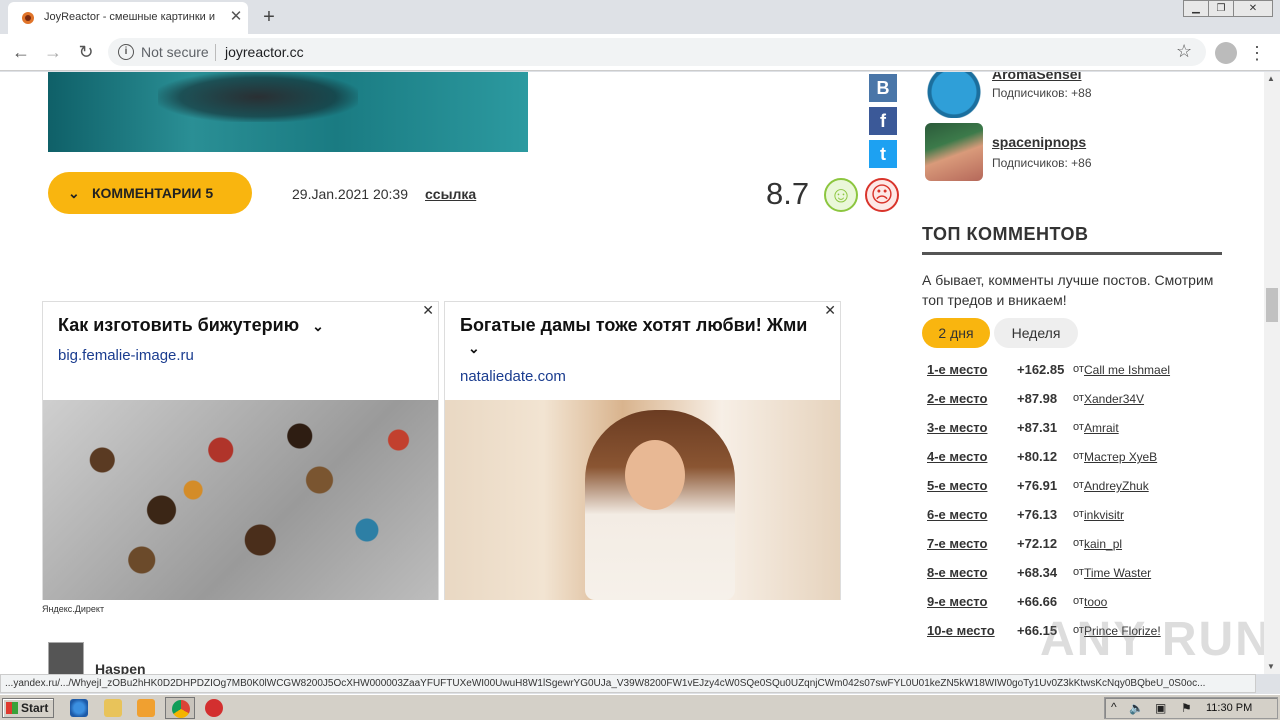 The image size is (1280, 720). Describe the element at coordinates (126, 355) in the screenshot. I see `ad-domain-1: big.femalie-image.ru` at that location.